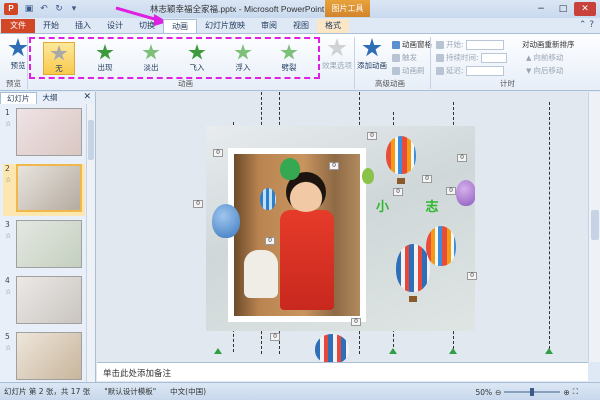  What do you see at coordinates (11, 9) in the screenshot?
I see `powerpoint-app-icon: P` at bounding box center [11, 9].